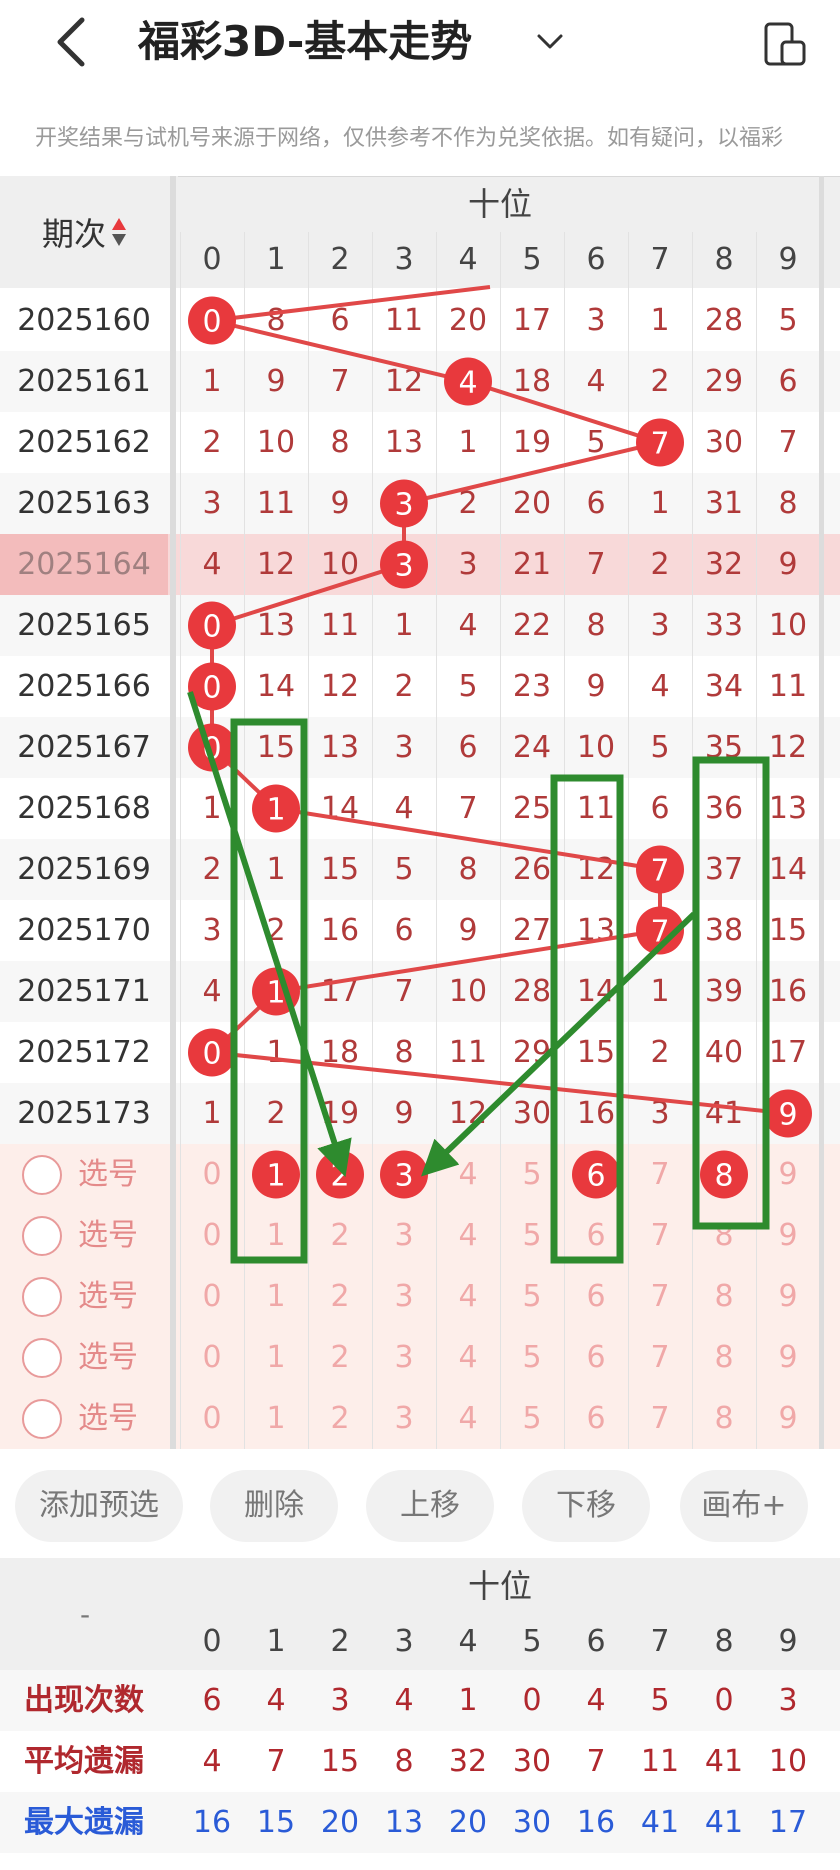 The height and width of the screenshot is (1870, 840). I want to click on pick-ball-number: 6, so click(595, 1176).